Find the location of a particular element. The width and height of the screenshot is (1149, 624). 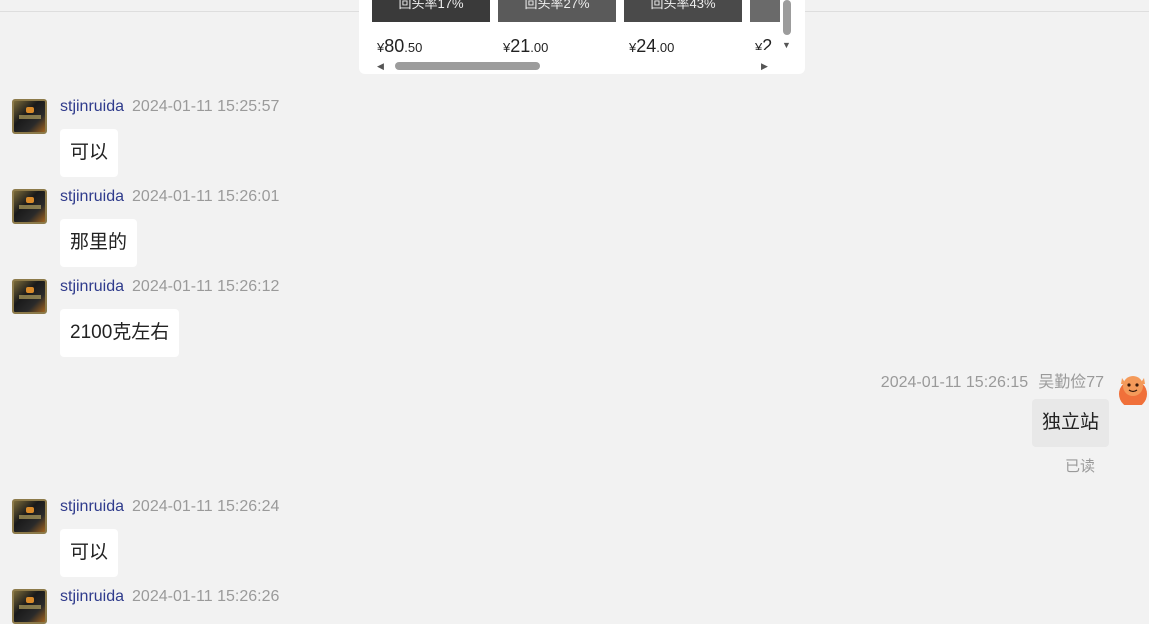

message-meta: stjinruida 2024-01-11 15:26:24 is located at coordinates (169, 507).